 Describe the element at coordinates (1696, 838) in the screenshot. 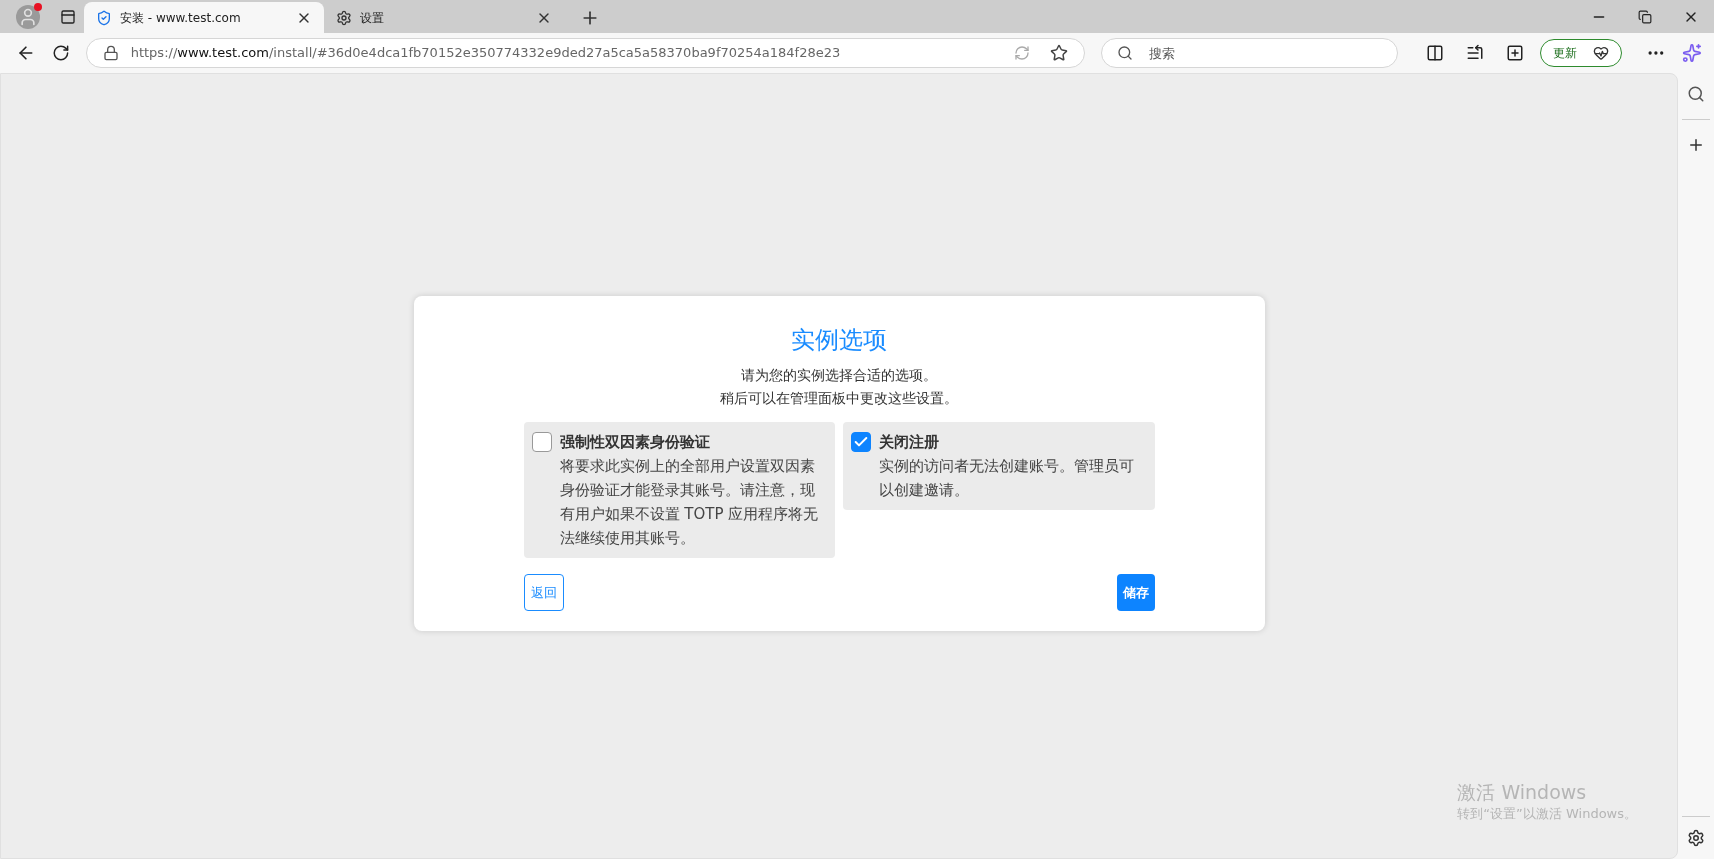

I see `settings-icon` at that location.